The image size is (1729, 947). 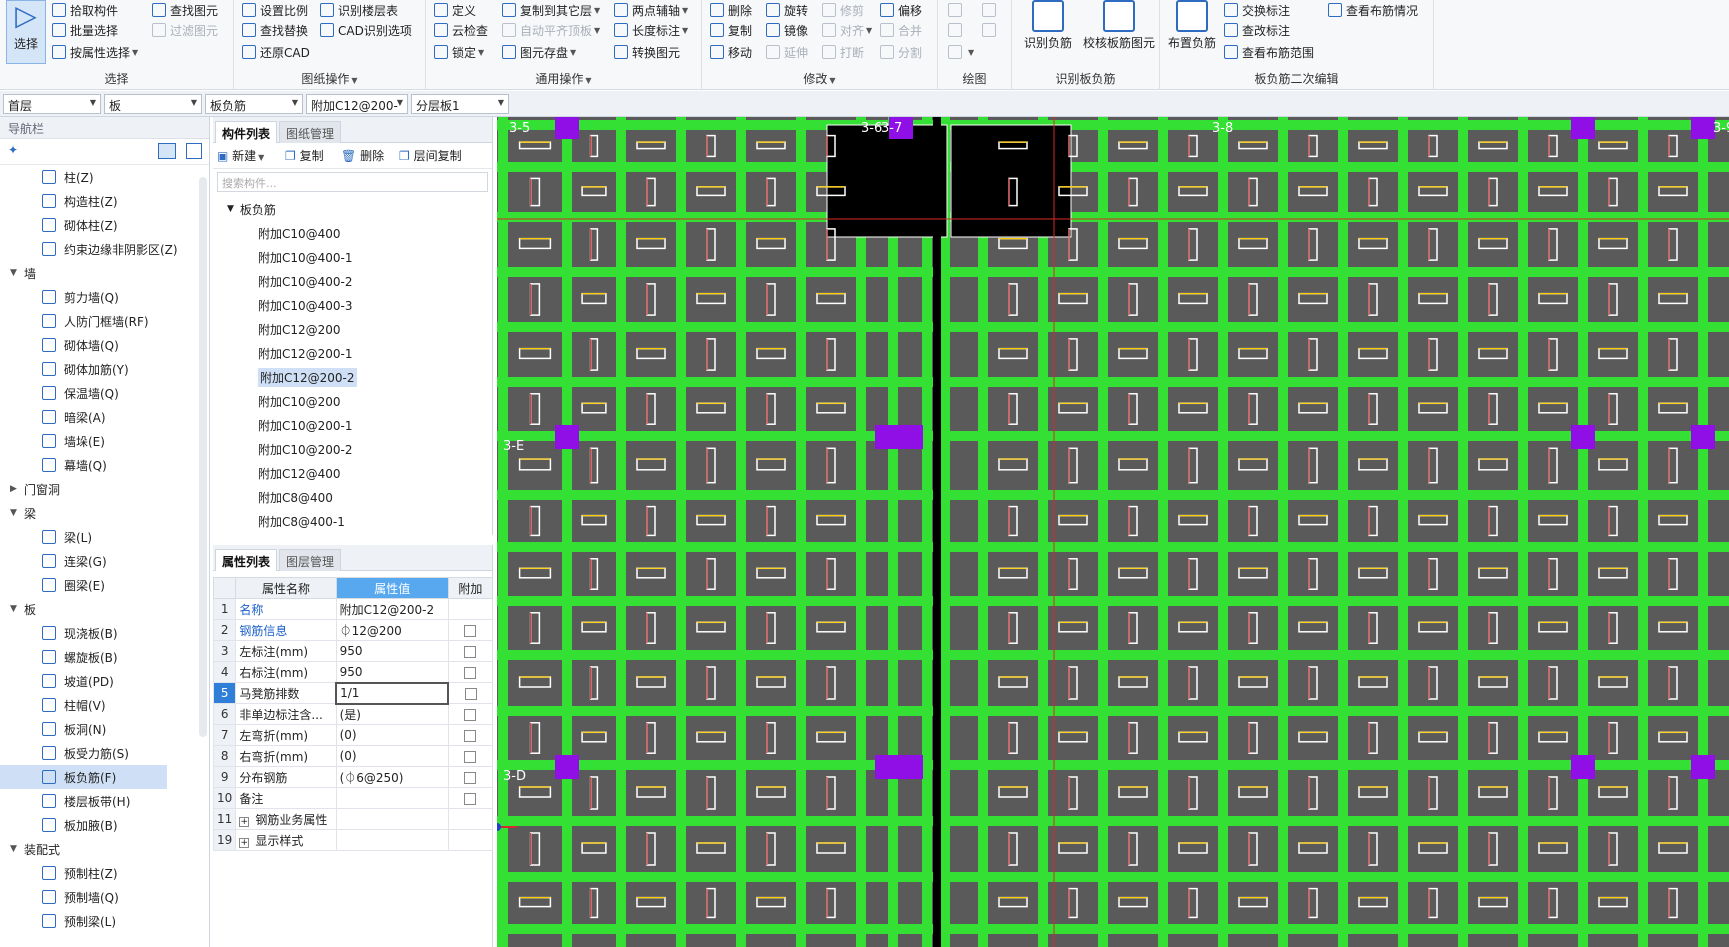 I want to click on new-button: ▣ 新建 ▼, so click(x=240, y=155).